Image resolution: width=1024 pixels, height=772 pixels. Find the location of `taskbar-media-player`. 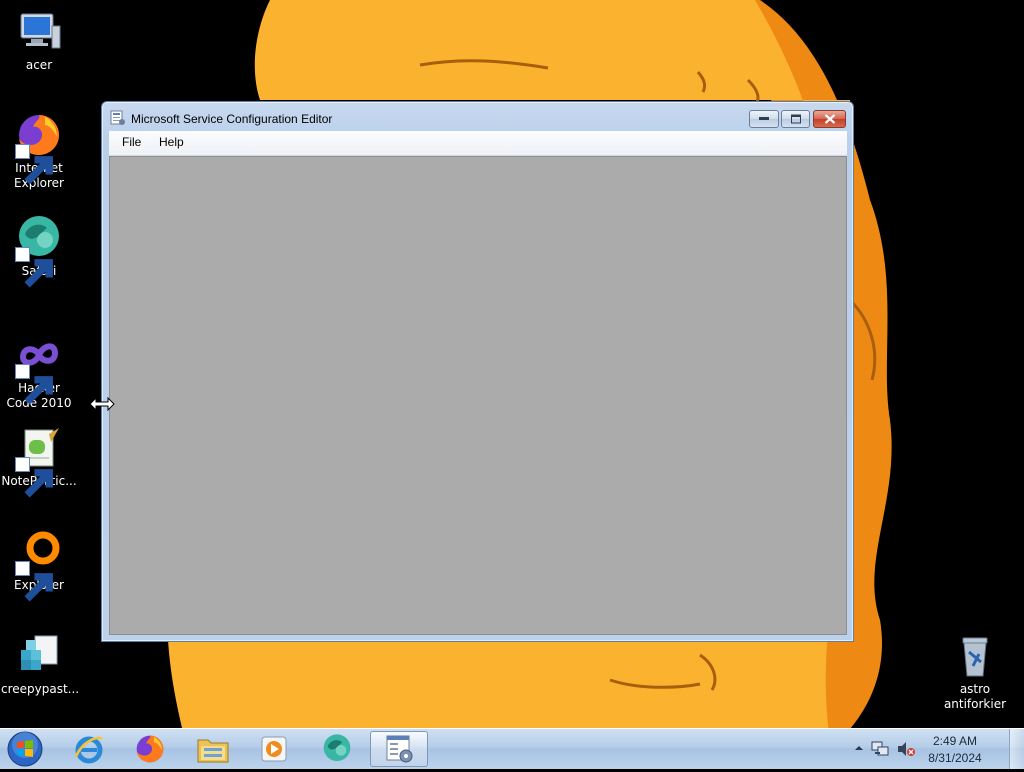

taskbar-media-player is located at coordinates (274, 749).